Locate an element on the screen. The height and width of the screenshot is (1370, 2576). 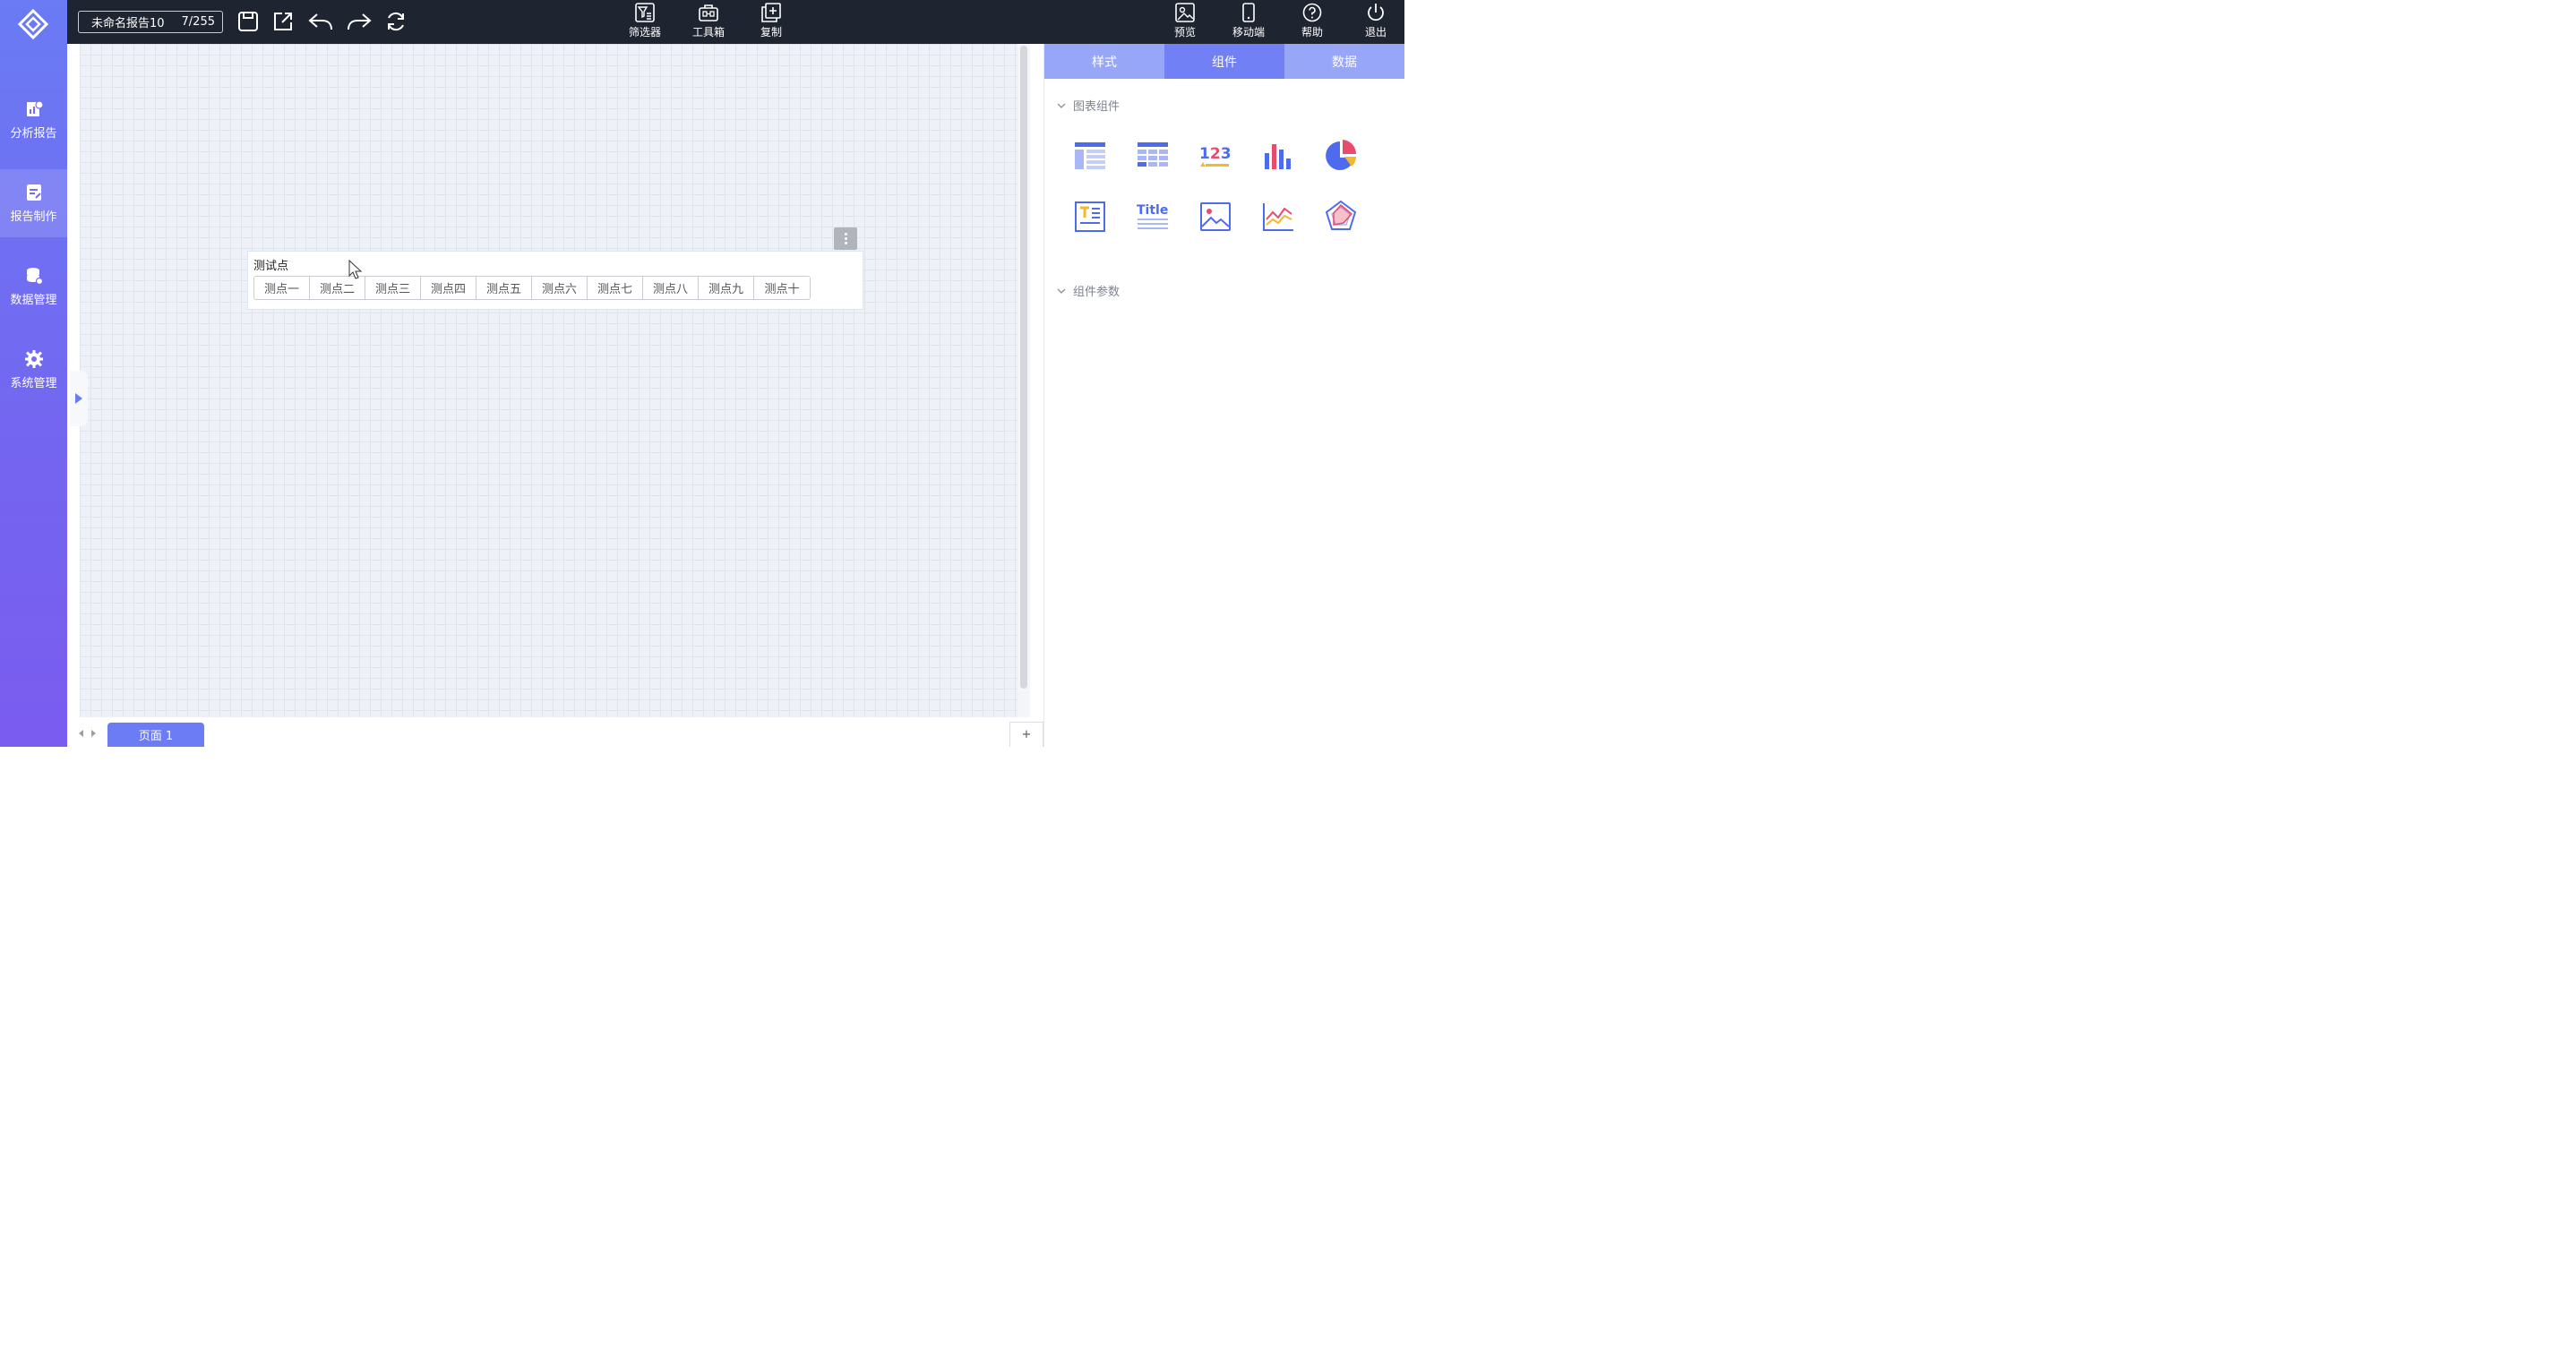
logout-button: 退出 is located at coordinates (1376, 23).